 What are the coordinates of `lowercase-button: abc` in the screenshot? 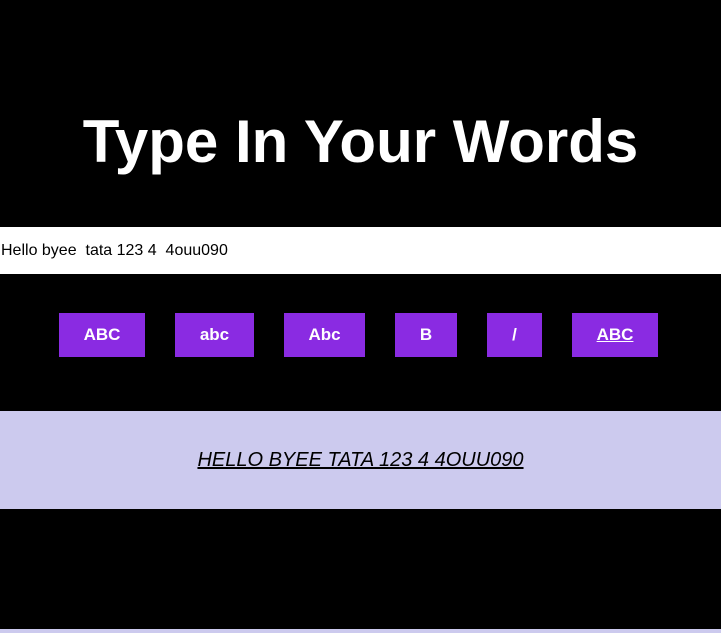 It's located at (214, 335).